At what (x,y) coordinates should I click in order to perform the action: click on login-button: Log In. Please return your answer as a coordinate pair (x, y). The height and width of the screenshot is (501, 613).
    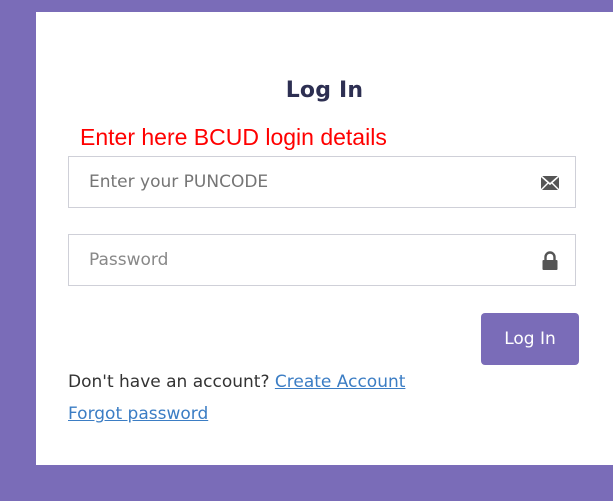
    Looking at the image, I should click on (530, 339).